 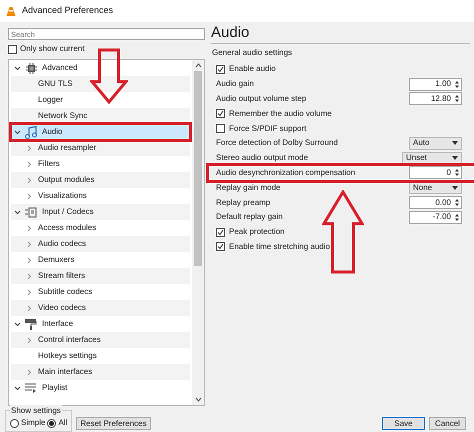 What do you see at coordinates (198, 168) in the screenshot?
I see `scrollbar-thumb` at bounding box center [198, 168].